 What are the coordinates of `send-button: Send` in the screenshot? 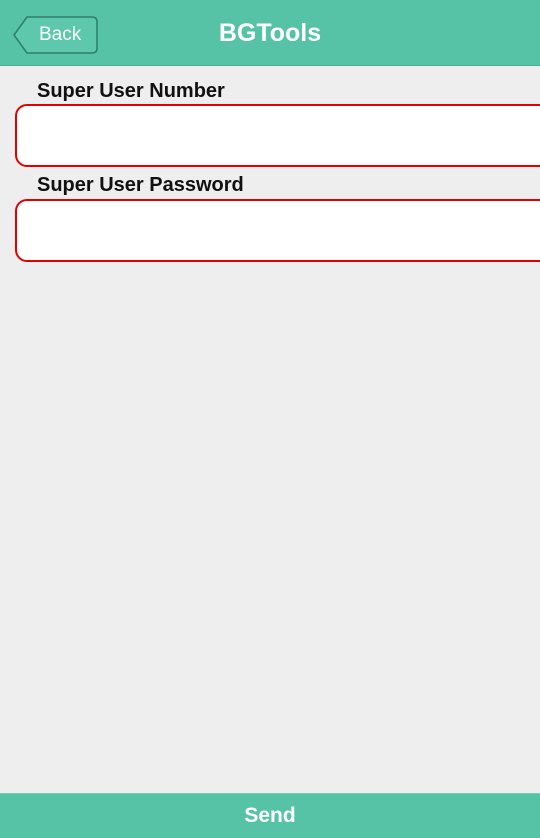 It's located at (270, 815).